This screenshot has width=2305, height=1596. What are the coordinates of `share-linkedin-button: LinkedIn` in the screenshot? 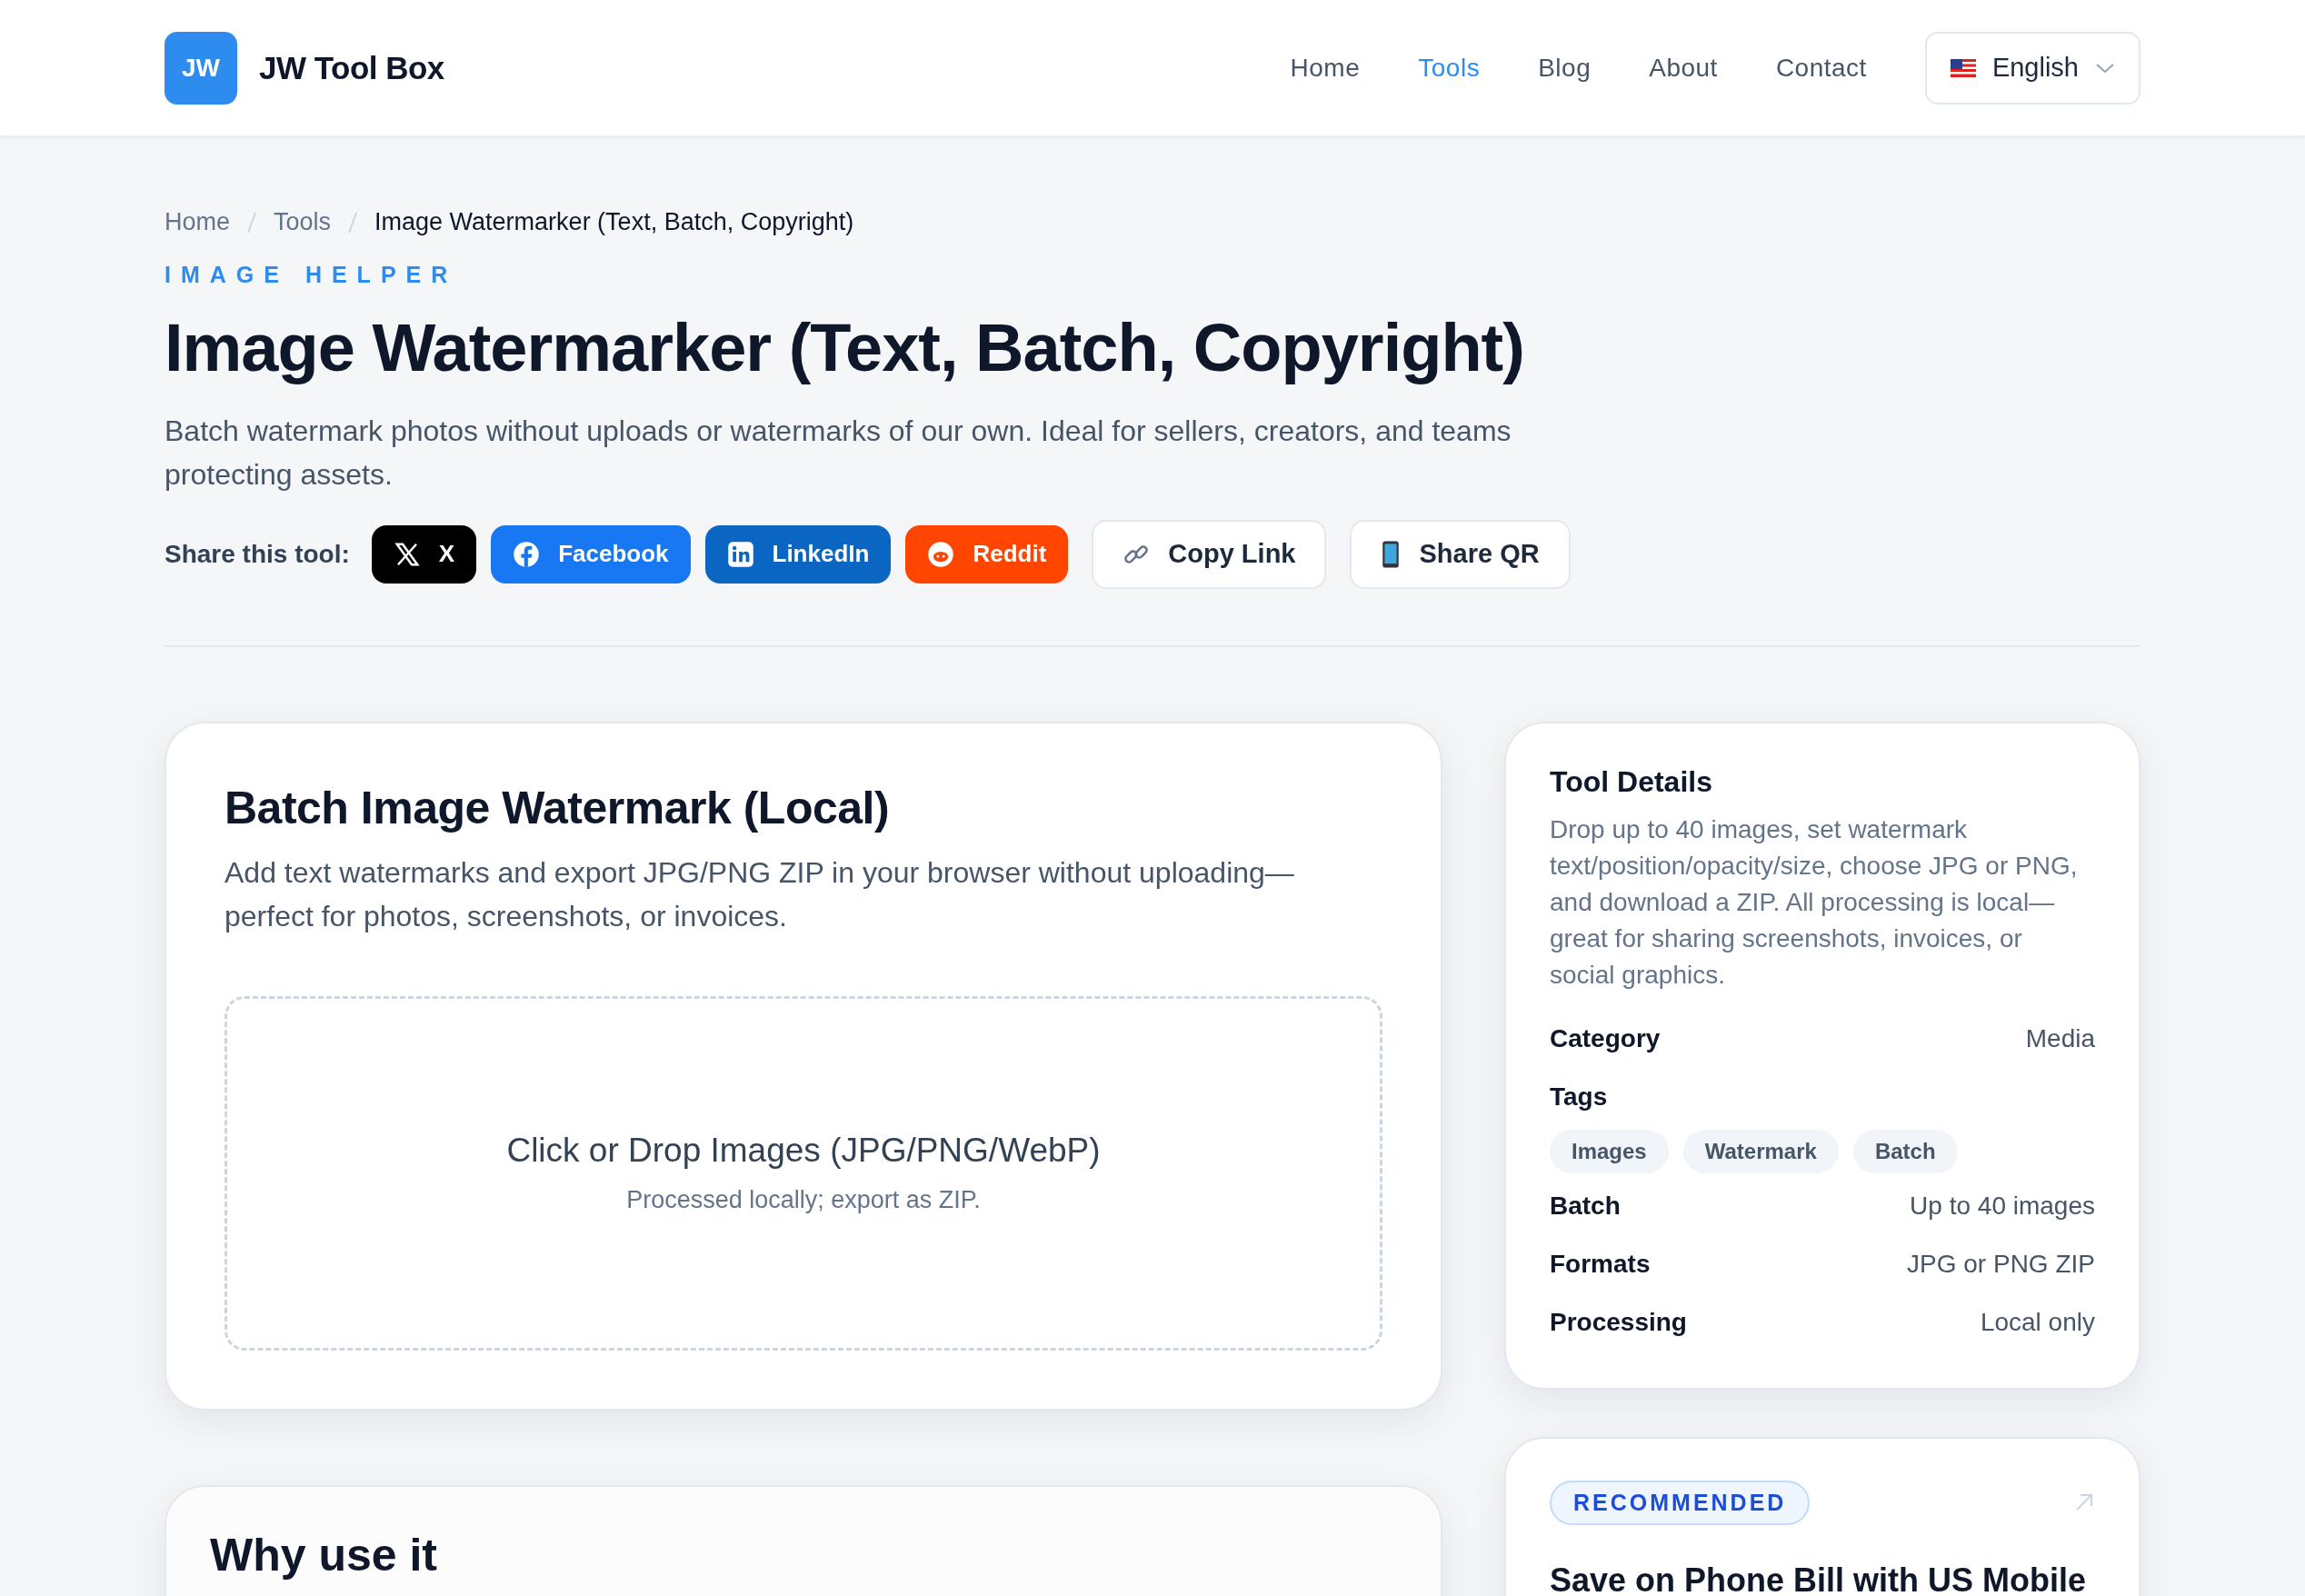 It's located at (798, 554).